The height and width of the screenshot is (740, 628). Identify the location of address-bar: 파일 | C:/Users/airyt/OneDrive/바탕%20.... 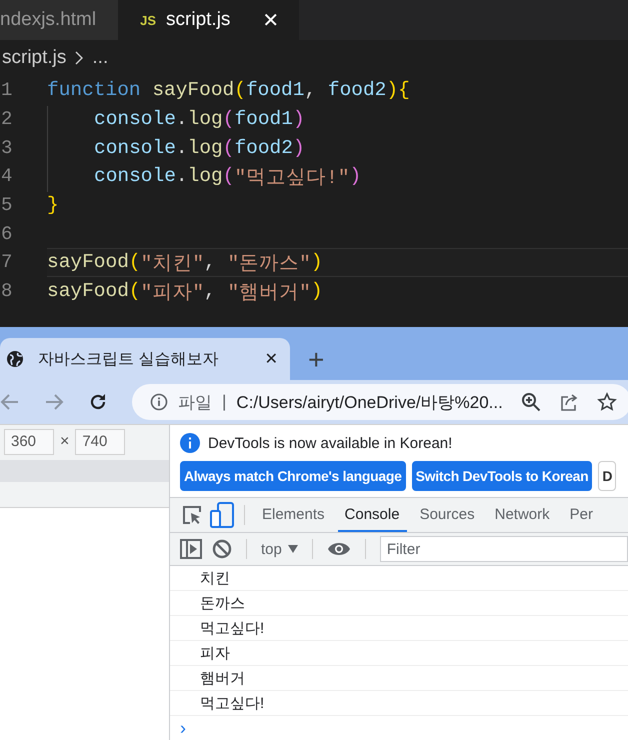
(380, 402).